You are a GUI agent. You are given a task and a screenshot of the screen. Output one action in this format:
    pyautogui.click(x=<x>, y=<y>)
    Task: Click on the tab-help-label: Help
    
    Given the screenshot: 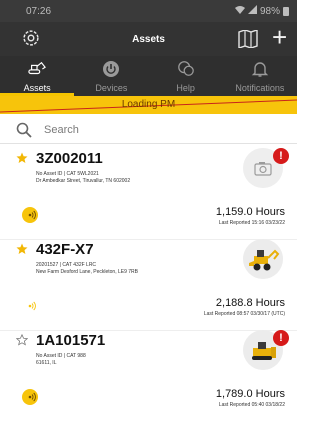 What is the action you would take?
    pyautogui.click(x=185, y=88)
    